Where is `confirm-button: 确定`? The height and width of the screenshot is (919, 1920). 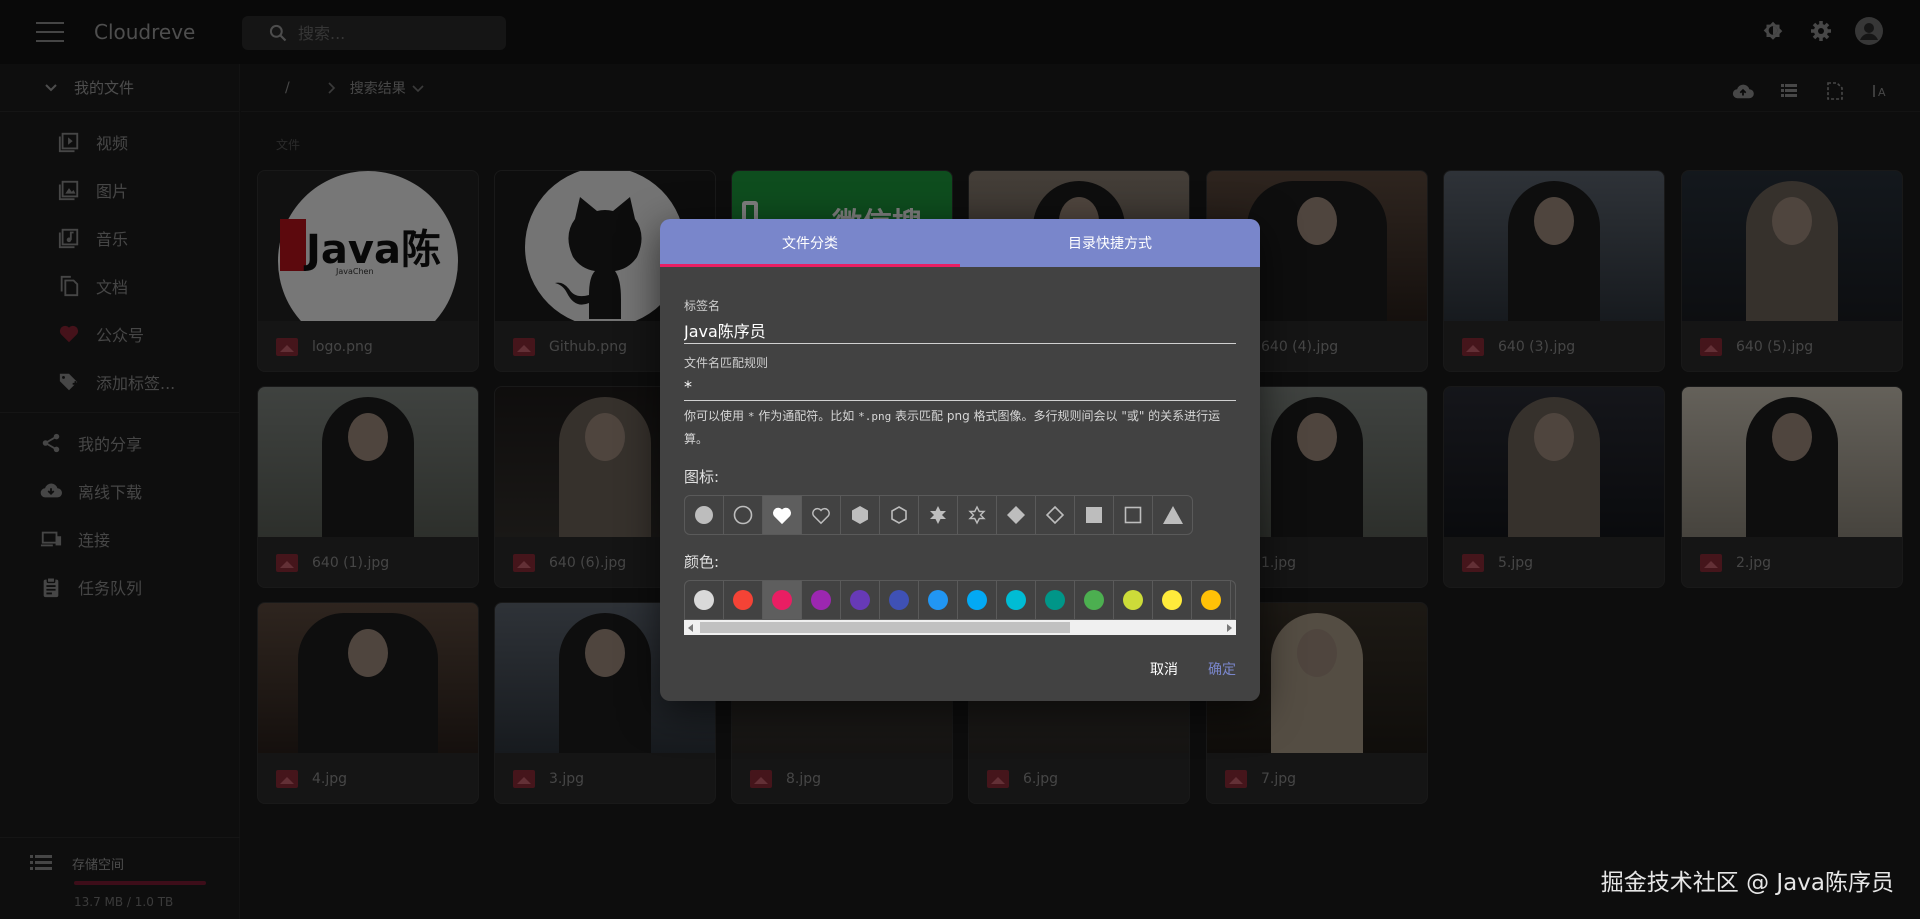 confirm-button: 确定 is located at coordinates (1222, 669).